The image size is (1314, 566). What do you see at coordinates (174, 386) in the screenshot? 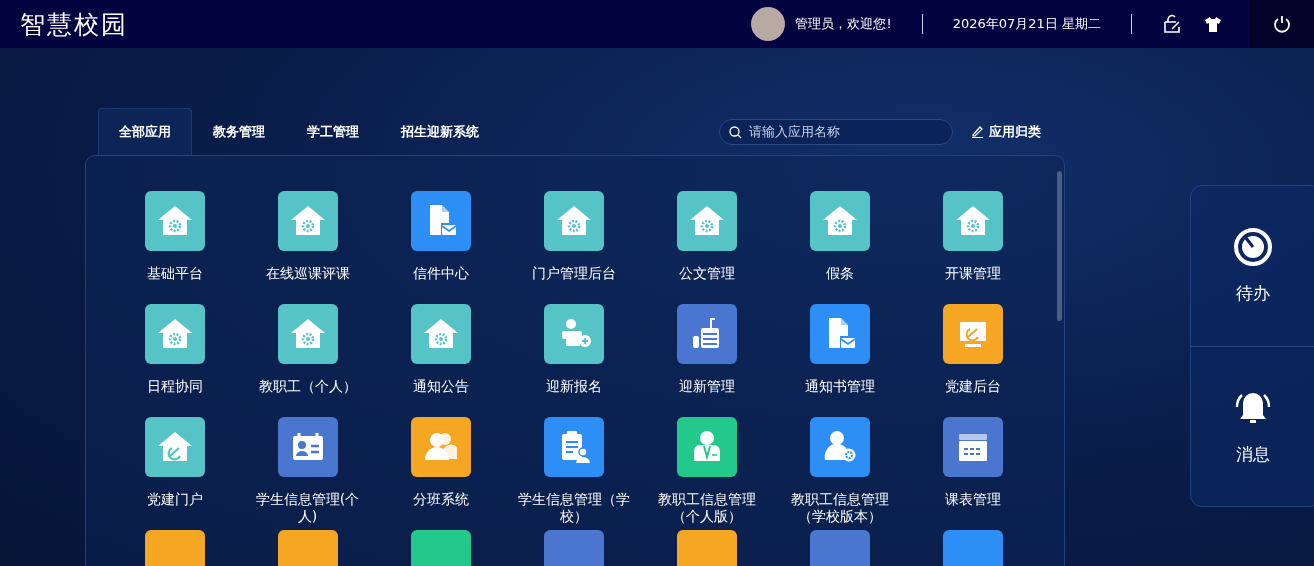
I see `app-label: 日程协同` at bounding box center [174, 386].